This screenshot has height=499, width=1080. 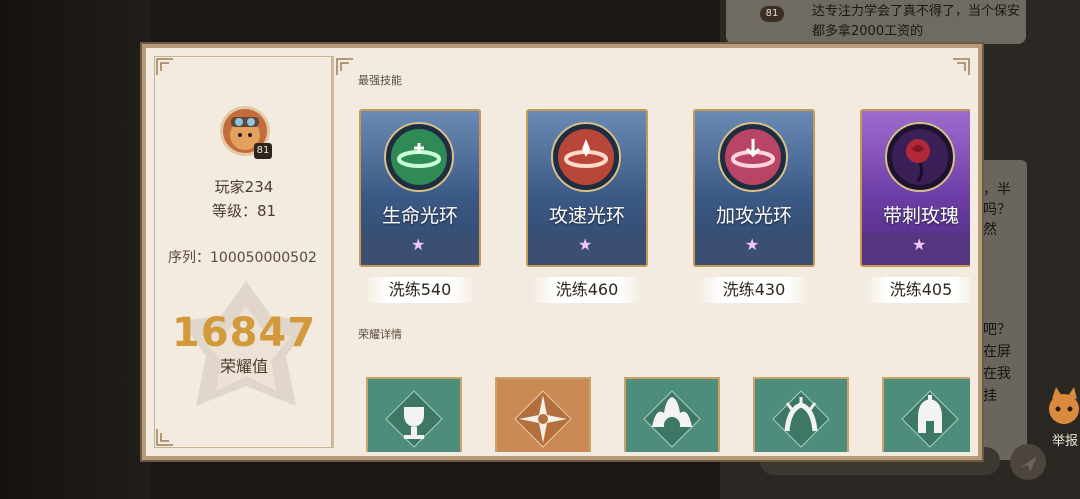 I want to click on cat-mascot-icon, so click(x=1064, y=405).